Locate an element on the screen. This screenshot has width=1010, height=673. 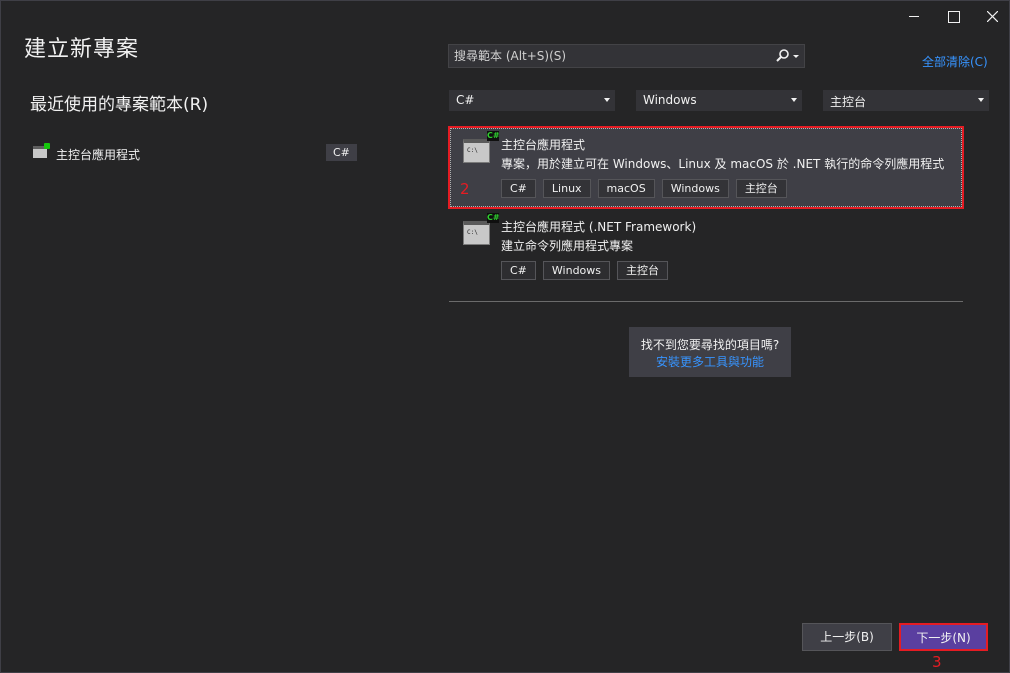
template-name: 主控台應用程式 (.NET Framework) is located at coordinates (599, 227).